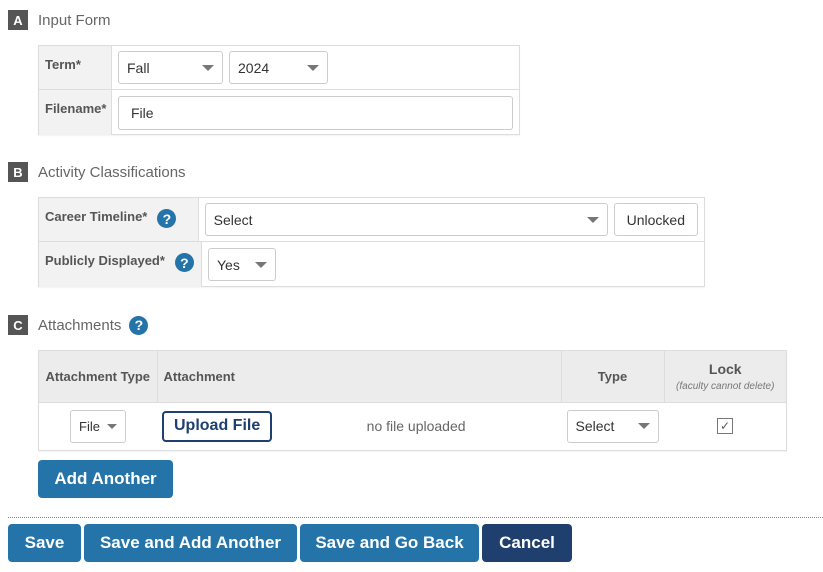 This screenshot has height=572, width=823. What do you see at coordinates (138, 67) in the screenshot?
I see `term-season-value: Fall` at bounding box center [138, 67].